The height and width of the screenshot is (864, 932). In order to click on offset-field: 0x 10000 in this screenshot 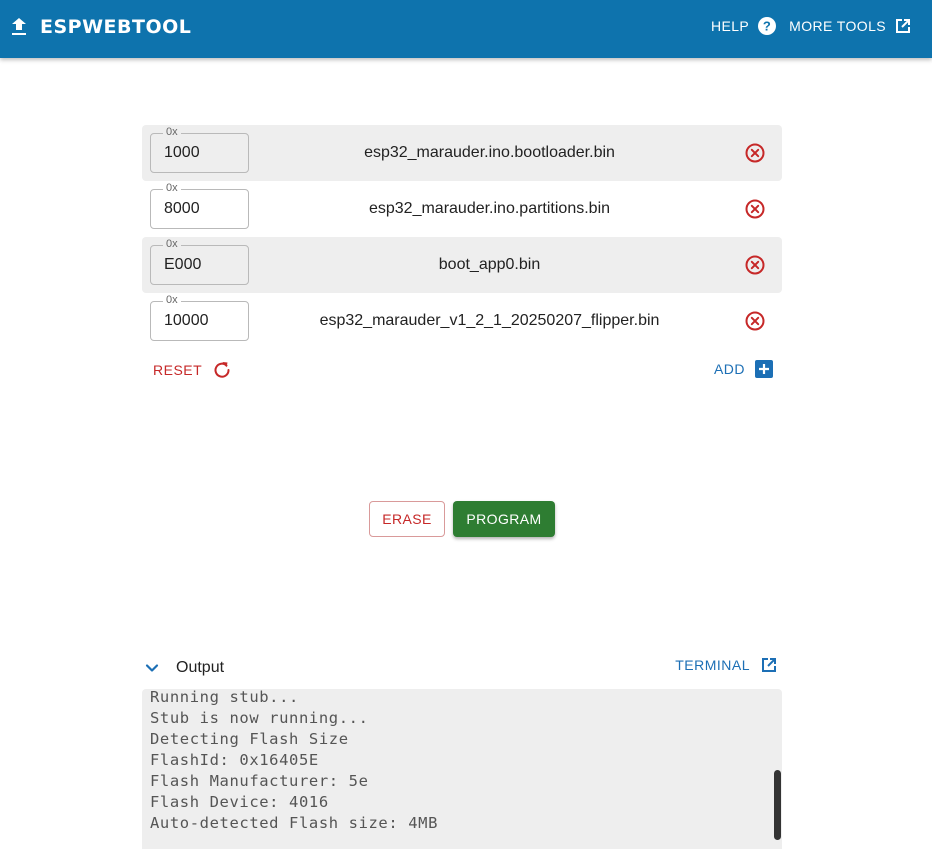, I will do `click(199, 317)`.